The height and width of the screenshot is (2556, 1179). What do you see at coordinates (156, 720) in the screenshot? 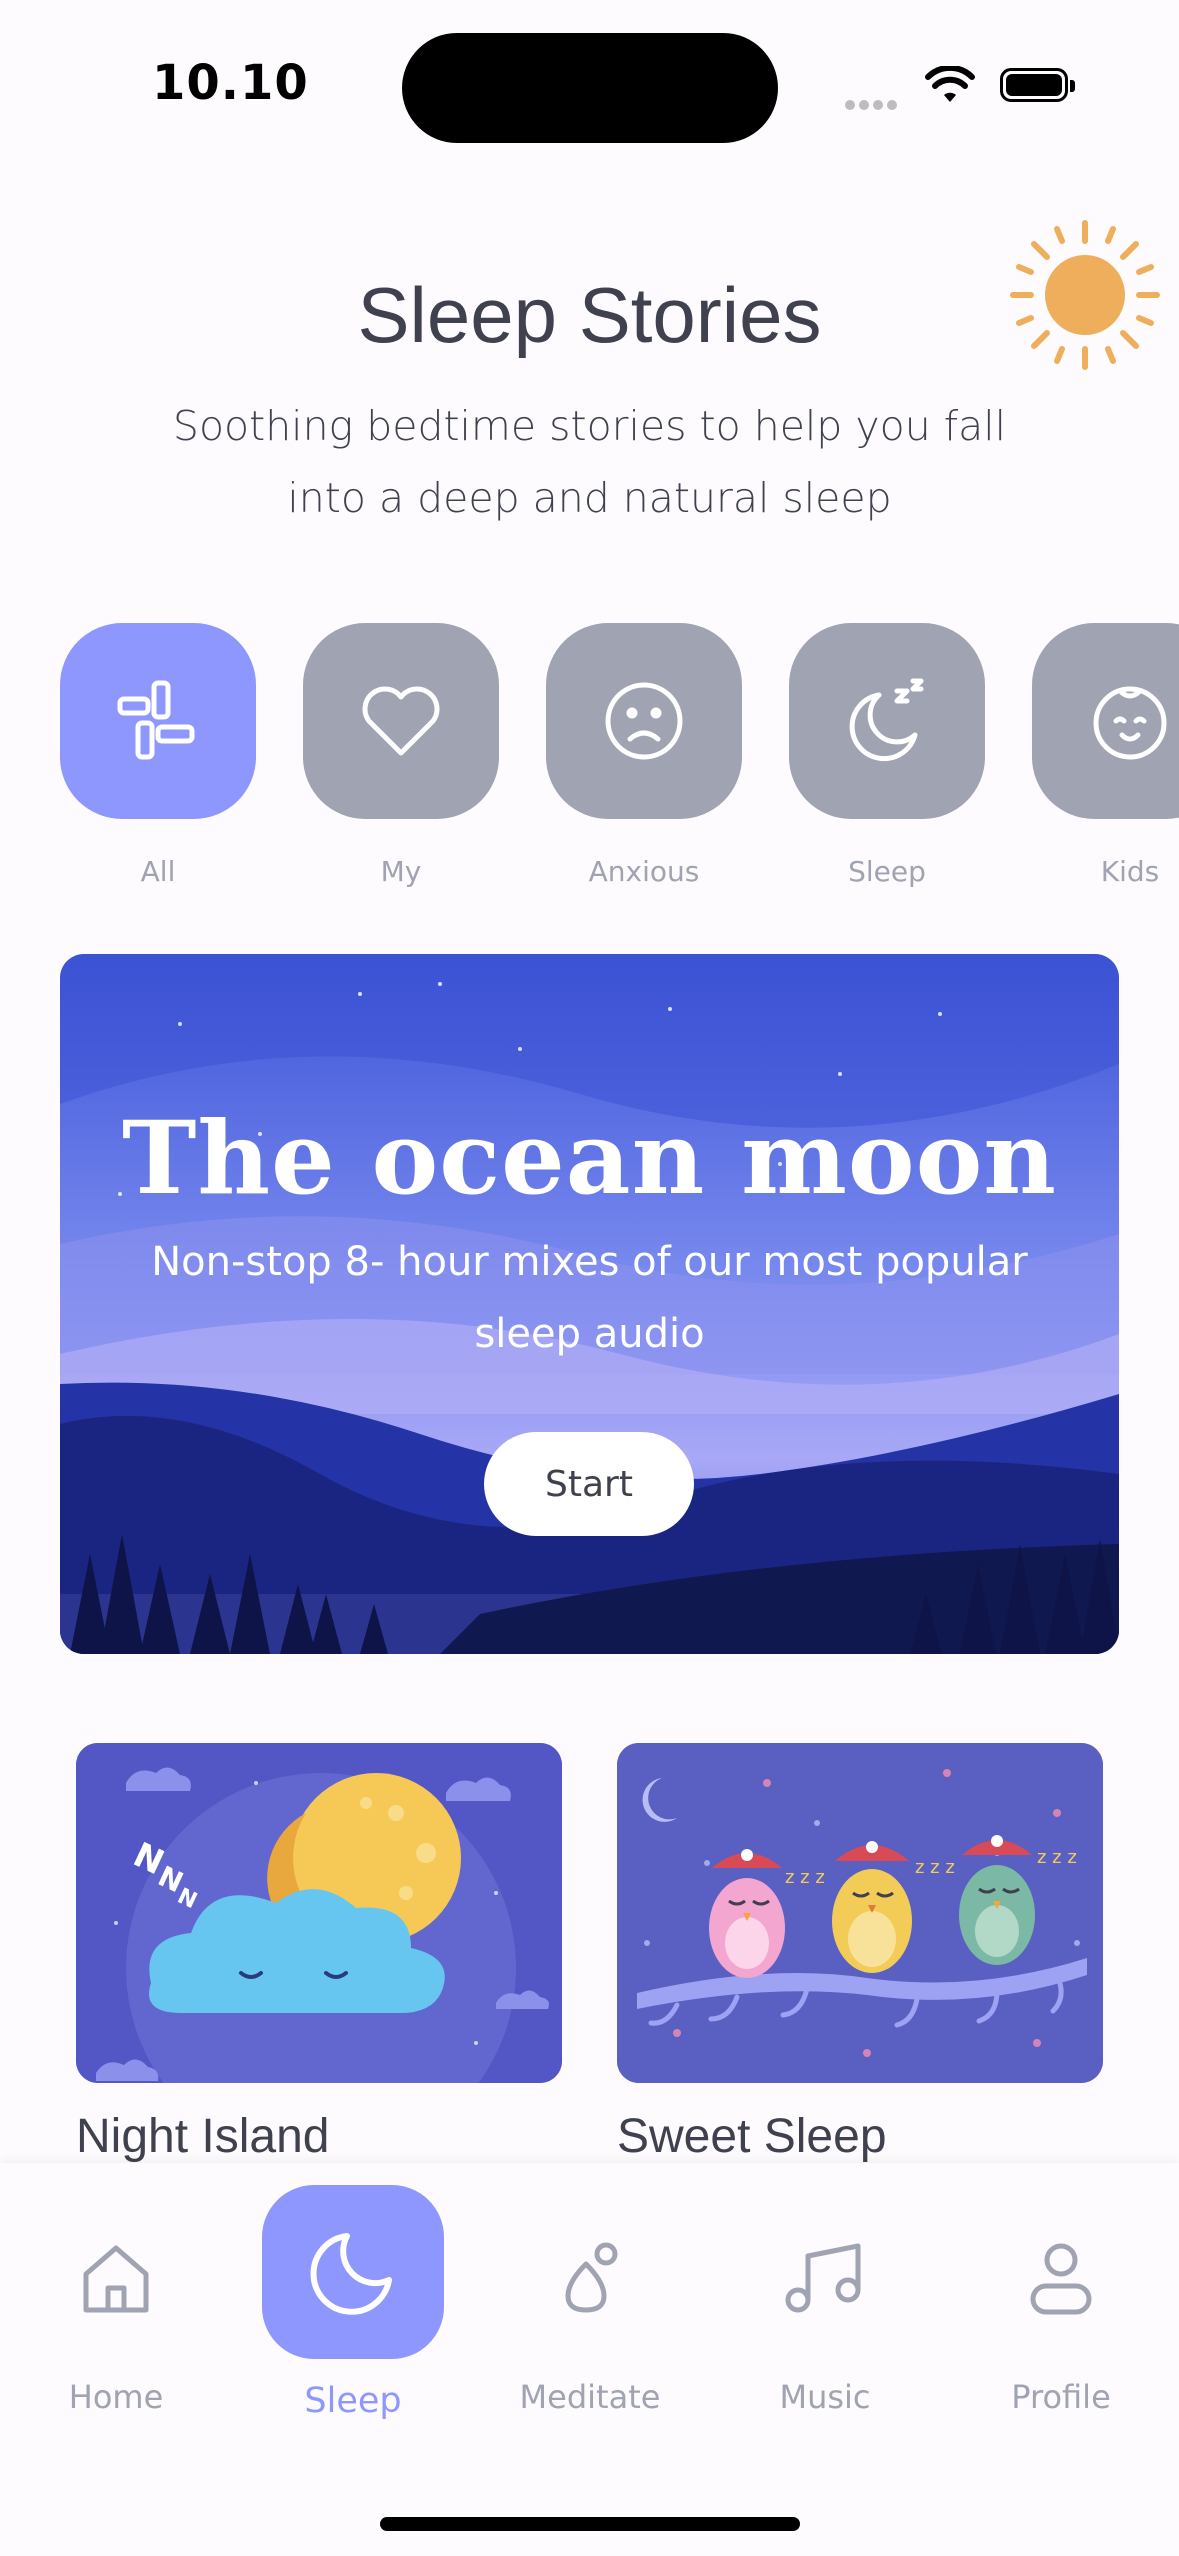
I see `grid-icon` at bounding box center [156, 720].